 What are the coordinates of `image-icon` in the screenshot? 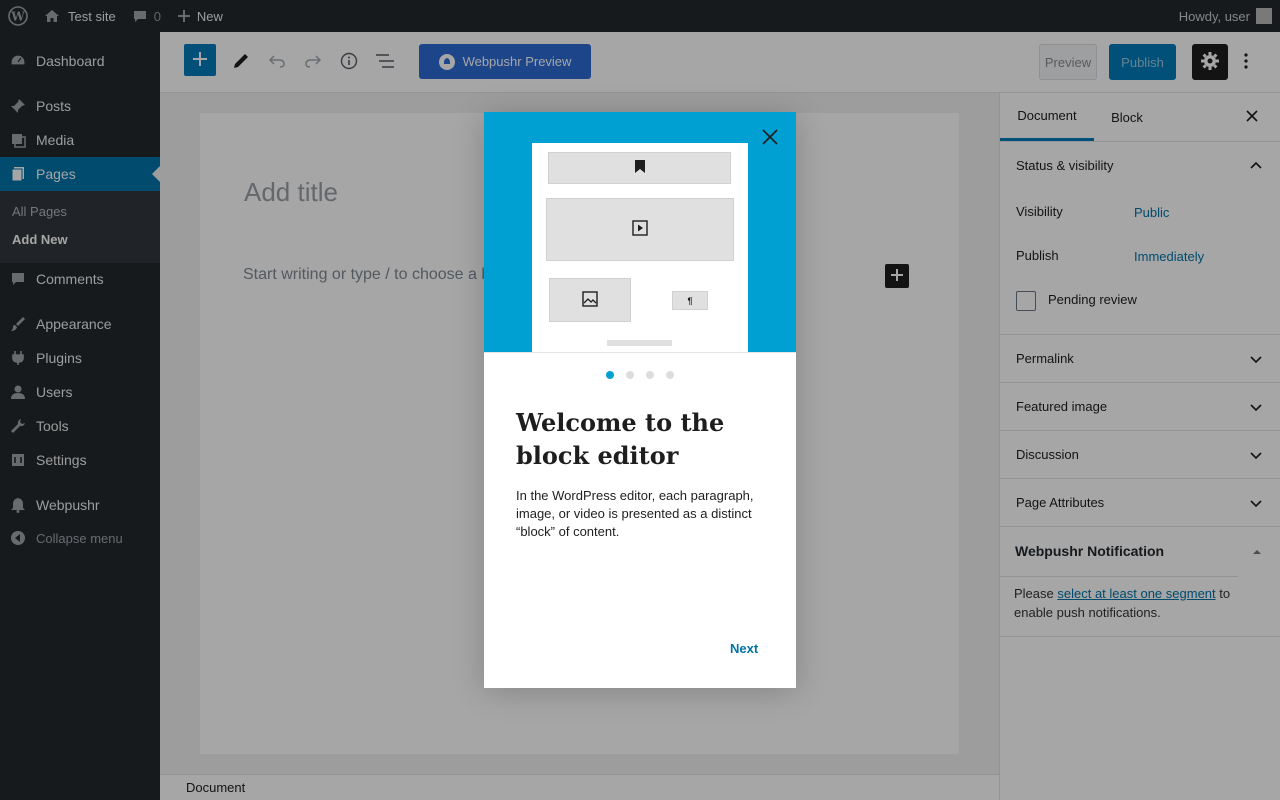 It's located at (590, 300).